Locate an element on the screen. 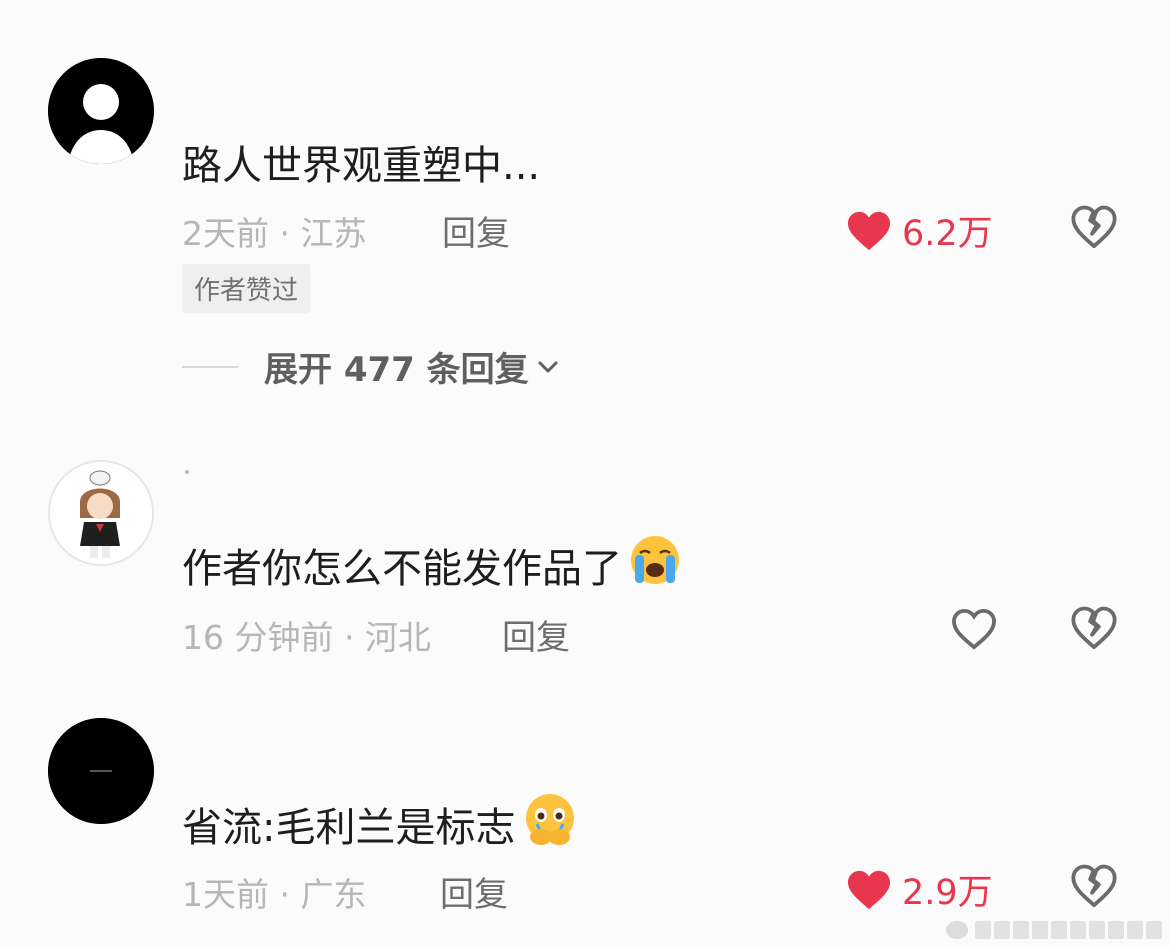 The image size is (1170, 949). expand-replies-button: 展开 477 条回复 is located at coordinates (371, 366).